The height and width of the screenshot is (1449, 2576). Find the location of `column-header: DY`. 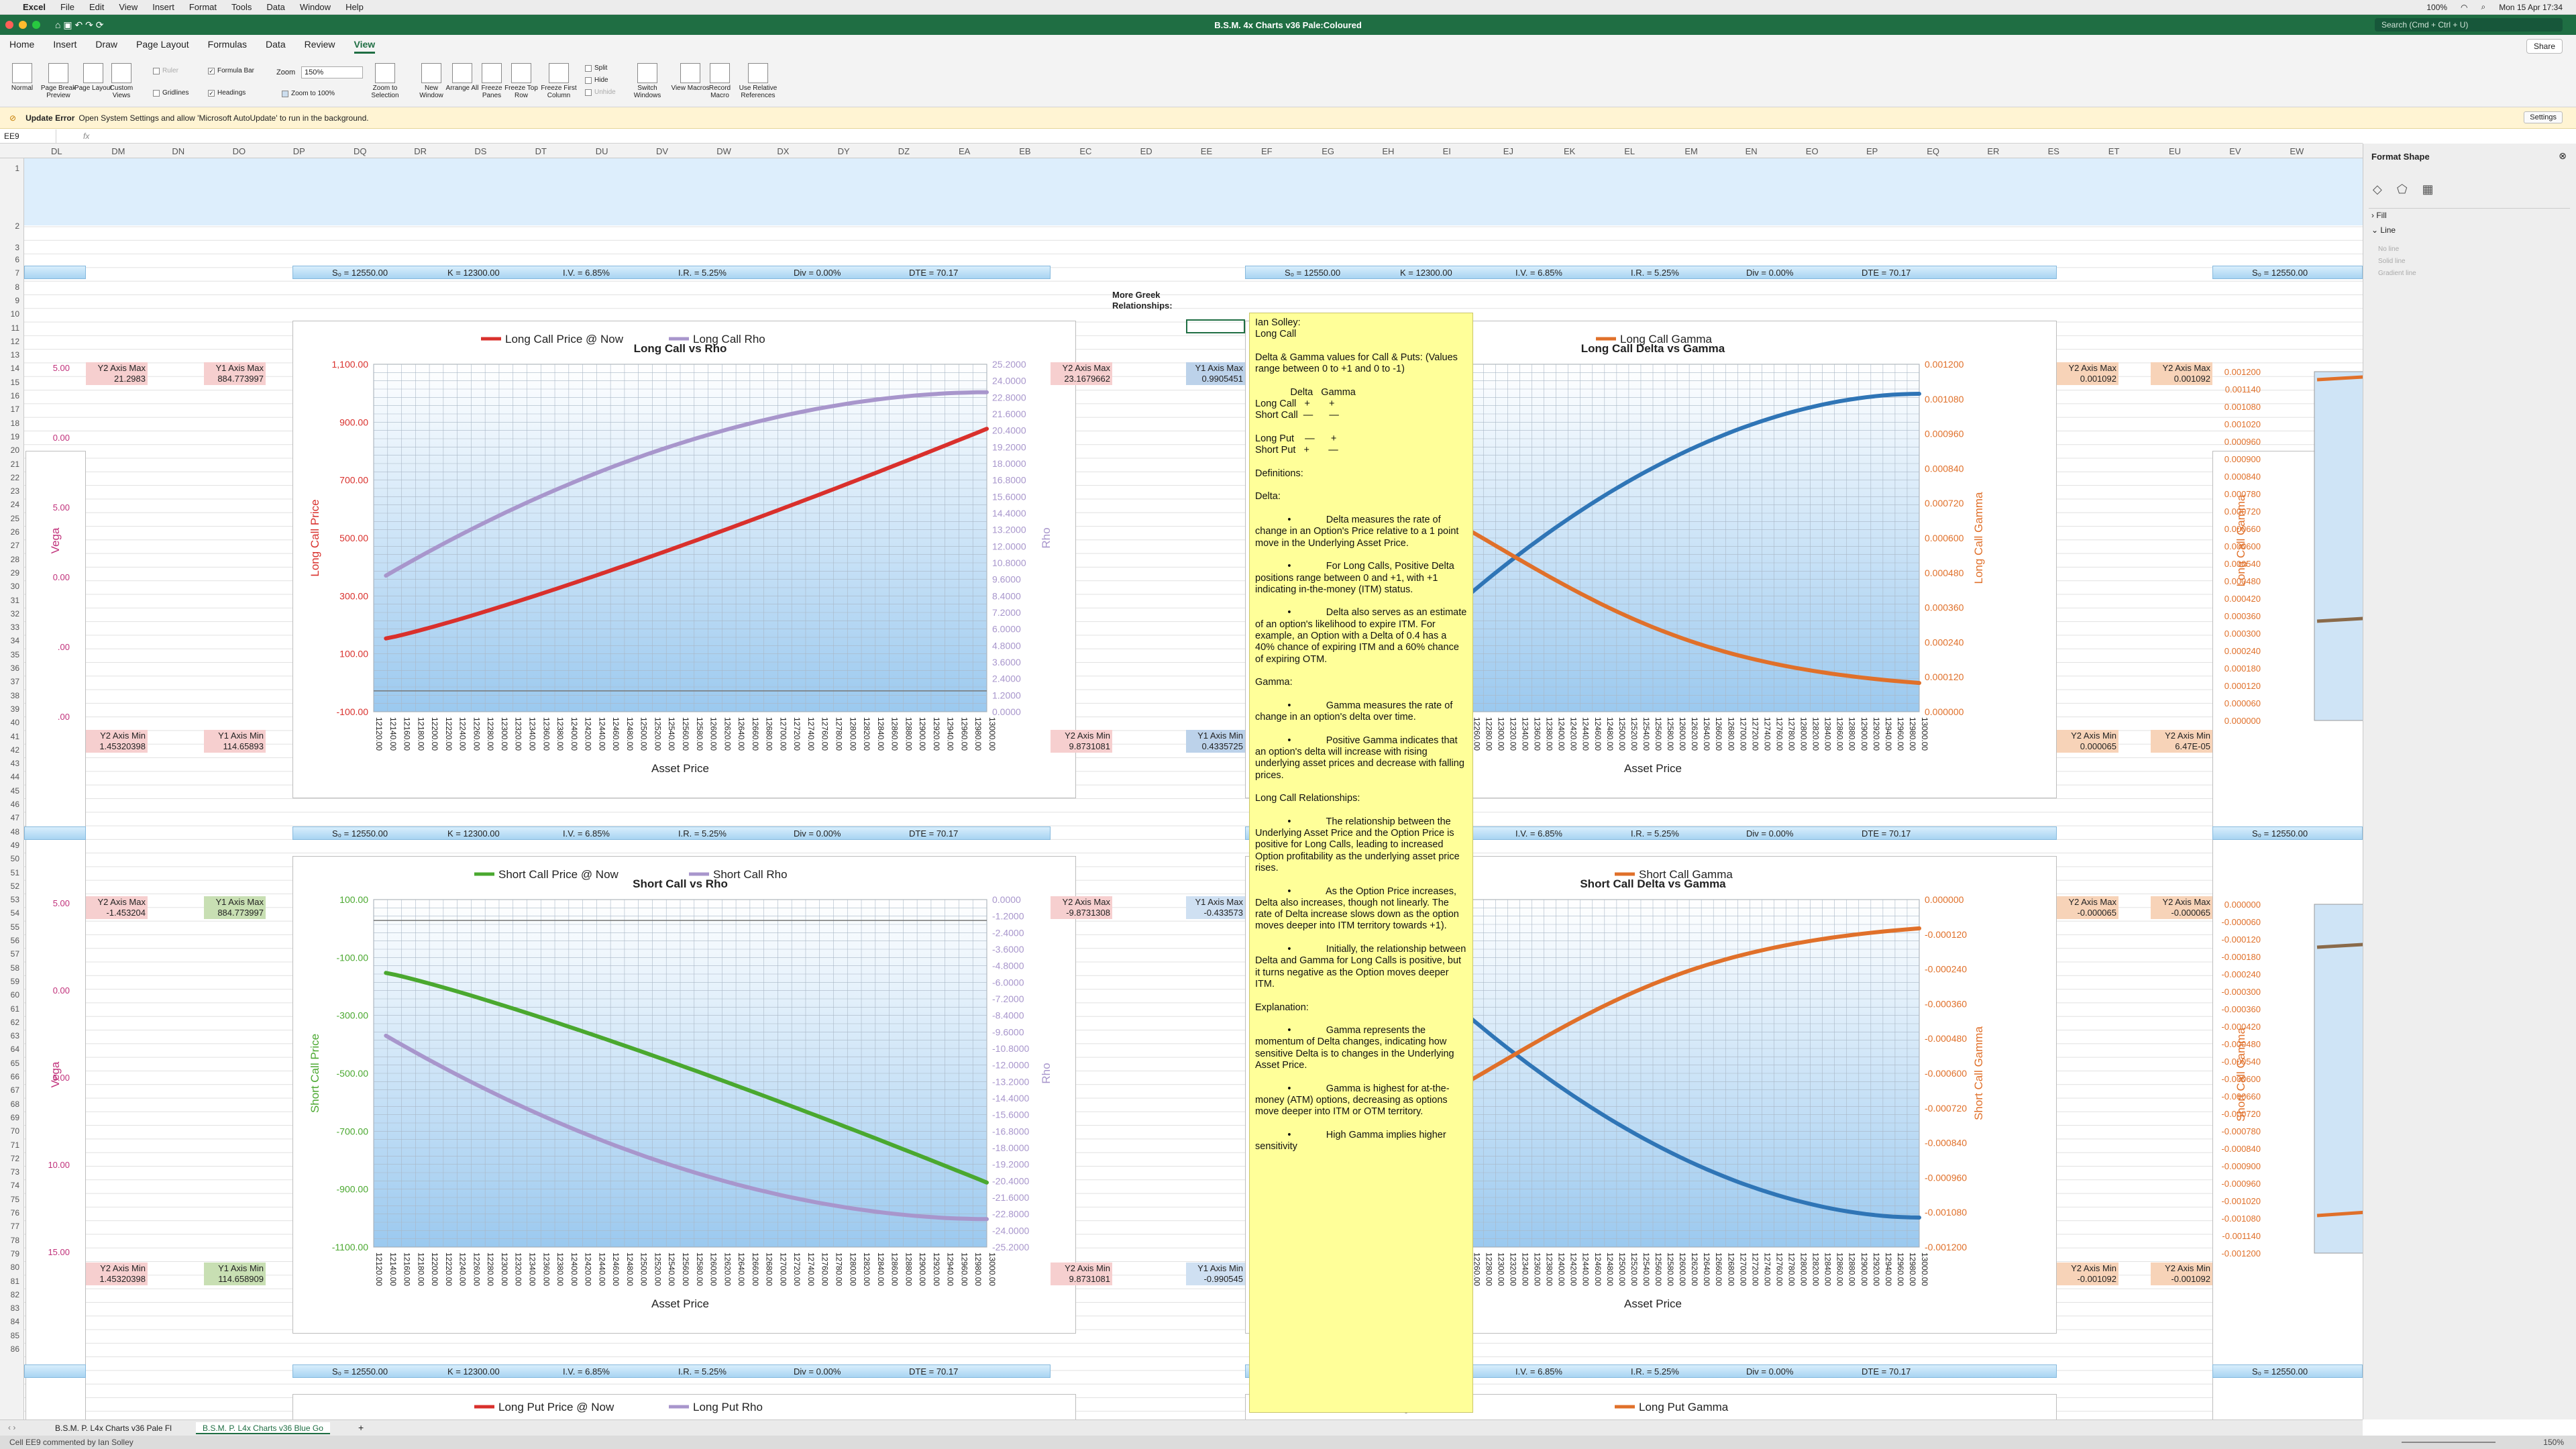

column-header: DY is located at coordinates (844, 151).